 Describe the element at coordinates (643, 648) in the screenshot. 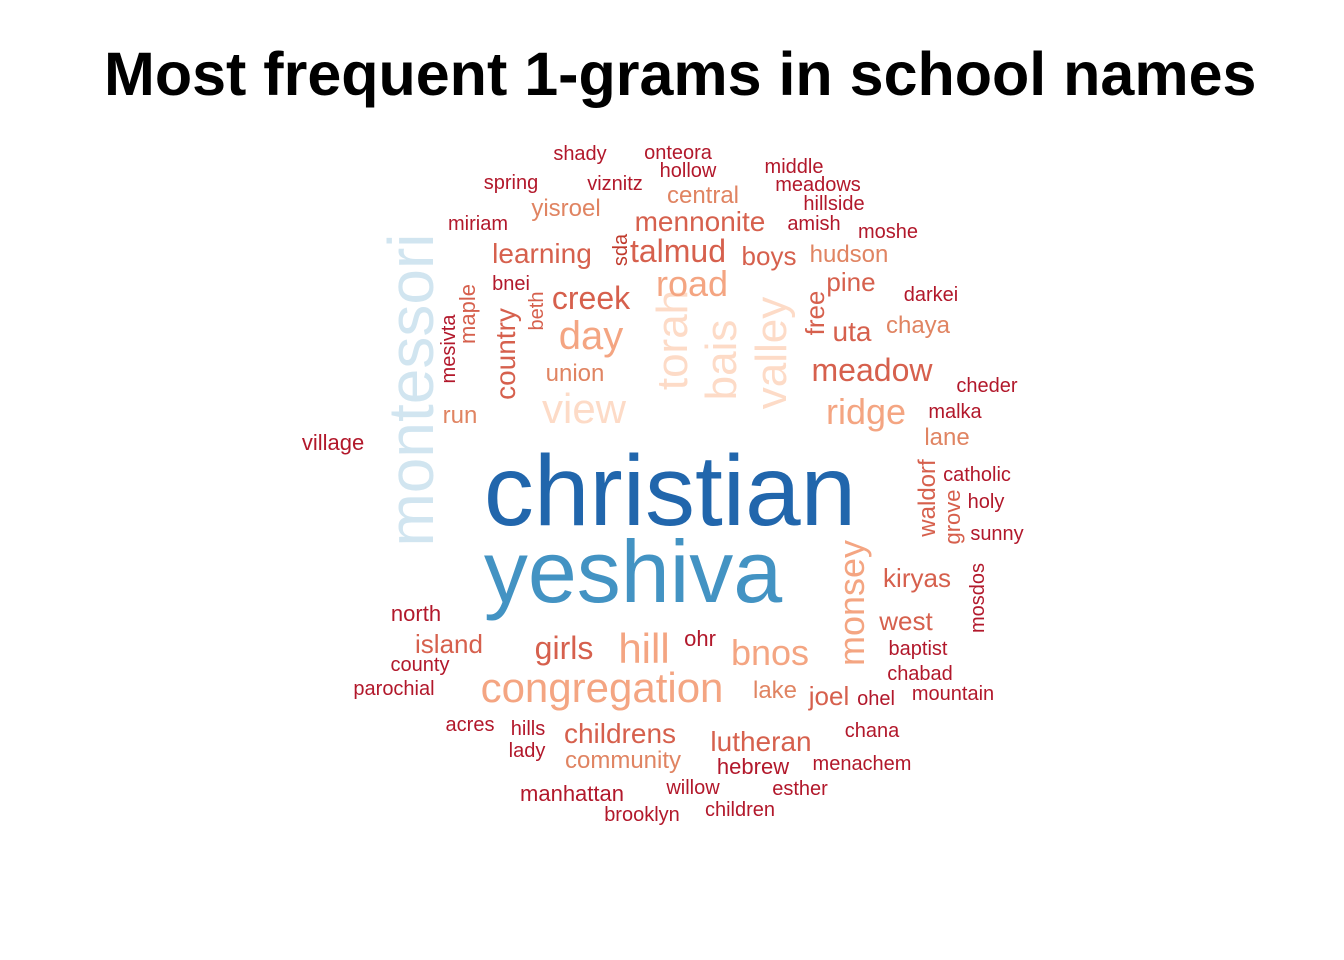

I see `word-hill: hill` at that location.